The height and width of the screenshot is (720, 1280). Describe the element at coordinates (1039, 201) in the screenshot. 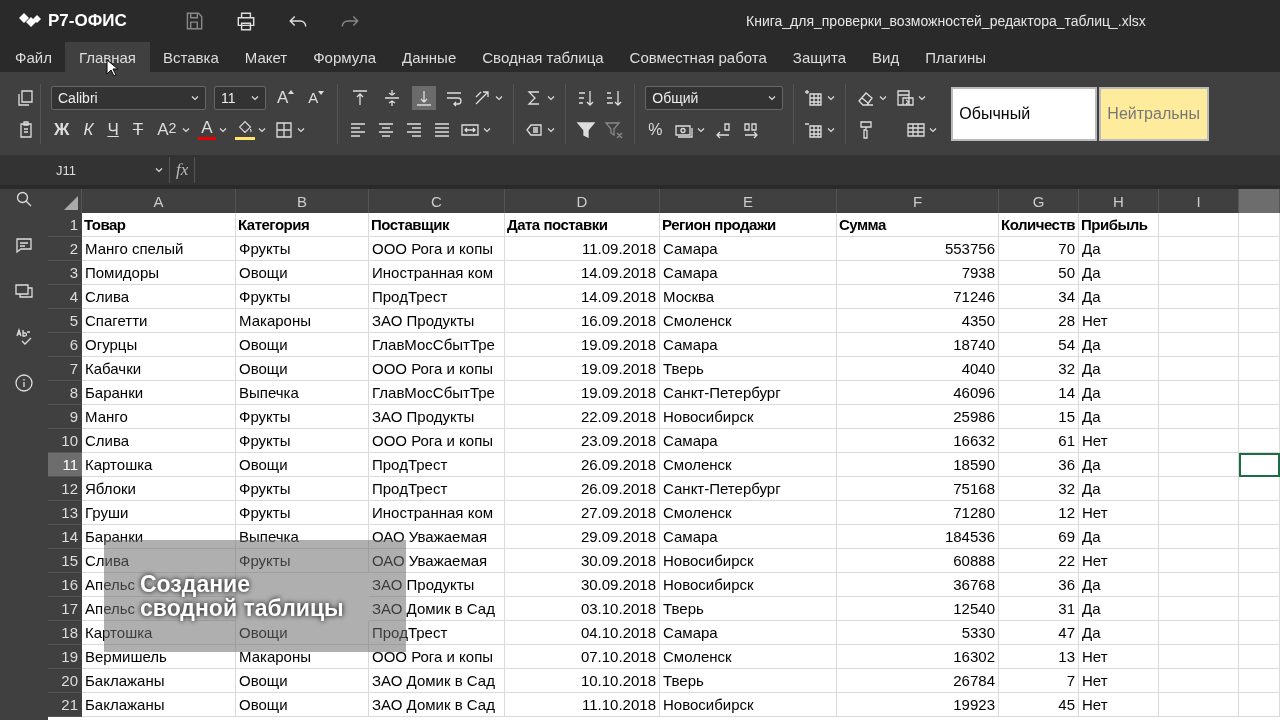

I see `column-header: G` at that location.